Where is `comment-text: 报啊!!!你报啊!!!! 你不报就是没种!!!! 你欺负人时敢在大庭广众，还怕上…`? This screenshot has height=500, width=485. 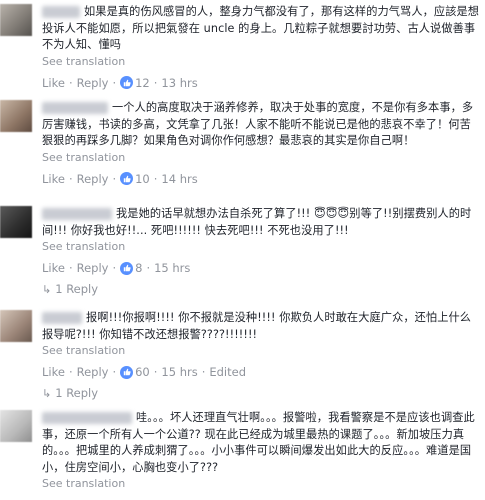
comment-text: 报啊!!!你报啊!!!! 你不报就是没种!!!! 你欺负人时敢在大庭广众，还怕上… is located at coordinates (257, 326).